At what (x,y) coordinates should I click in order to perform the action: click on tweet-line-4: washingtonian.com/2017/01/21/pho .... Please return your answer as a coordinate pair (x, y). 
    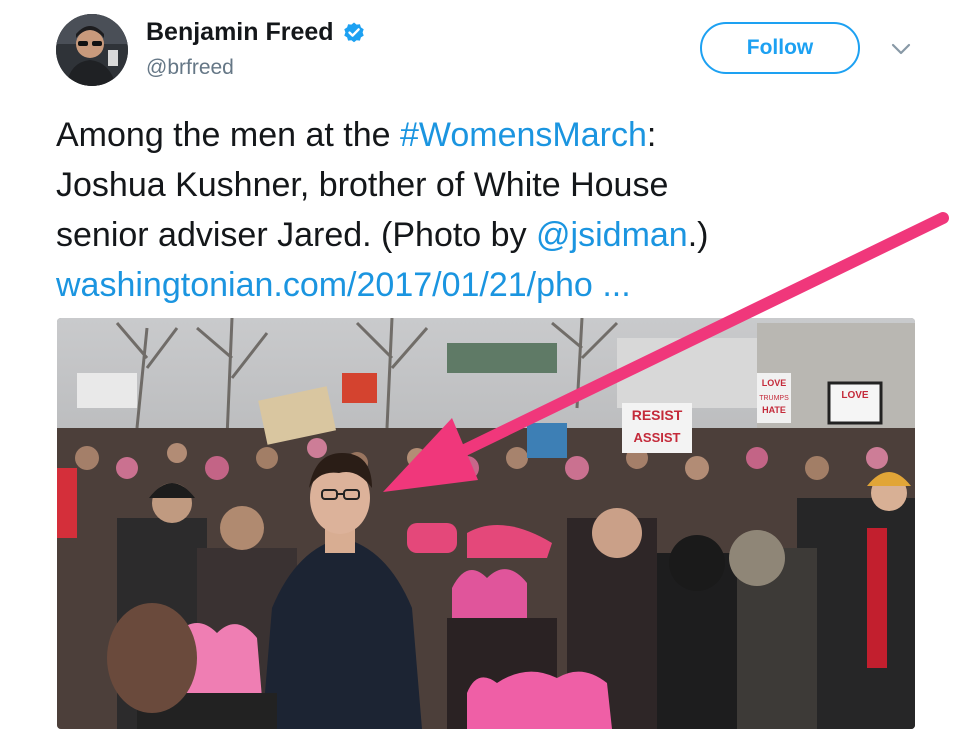
    Looking at the image, I should click on (496, 285).